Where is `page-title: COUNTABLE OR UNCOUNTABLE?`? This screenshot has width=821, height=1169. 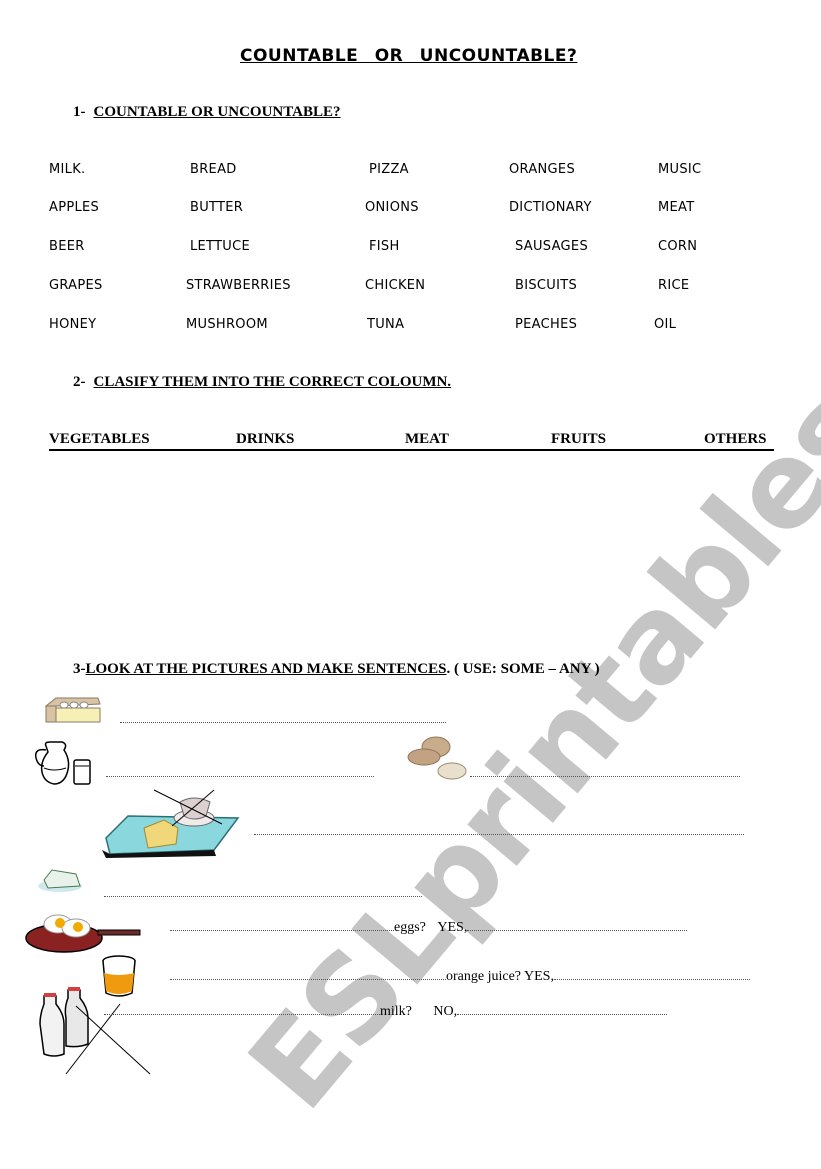 page-title: COUNTABLE OR UNCOUNTABLE? is located at coordinates (409, 56).